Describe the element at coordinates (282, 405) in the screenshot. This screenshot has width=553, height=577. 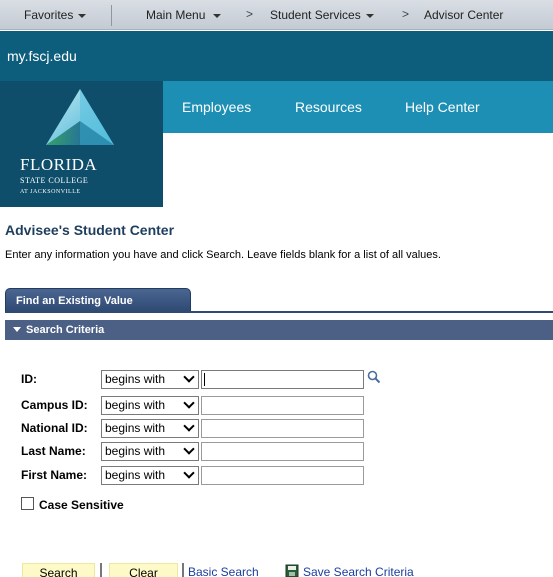
I see `campus-id-input` at that location.